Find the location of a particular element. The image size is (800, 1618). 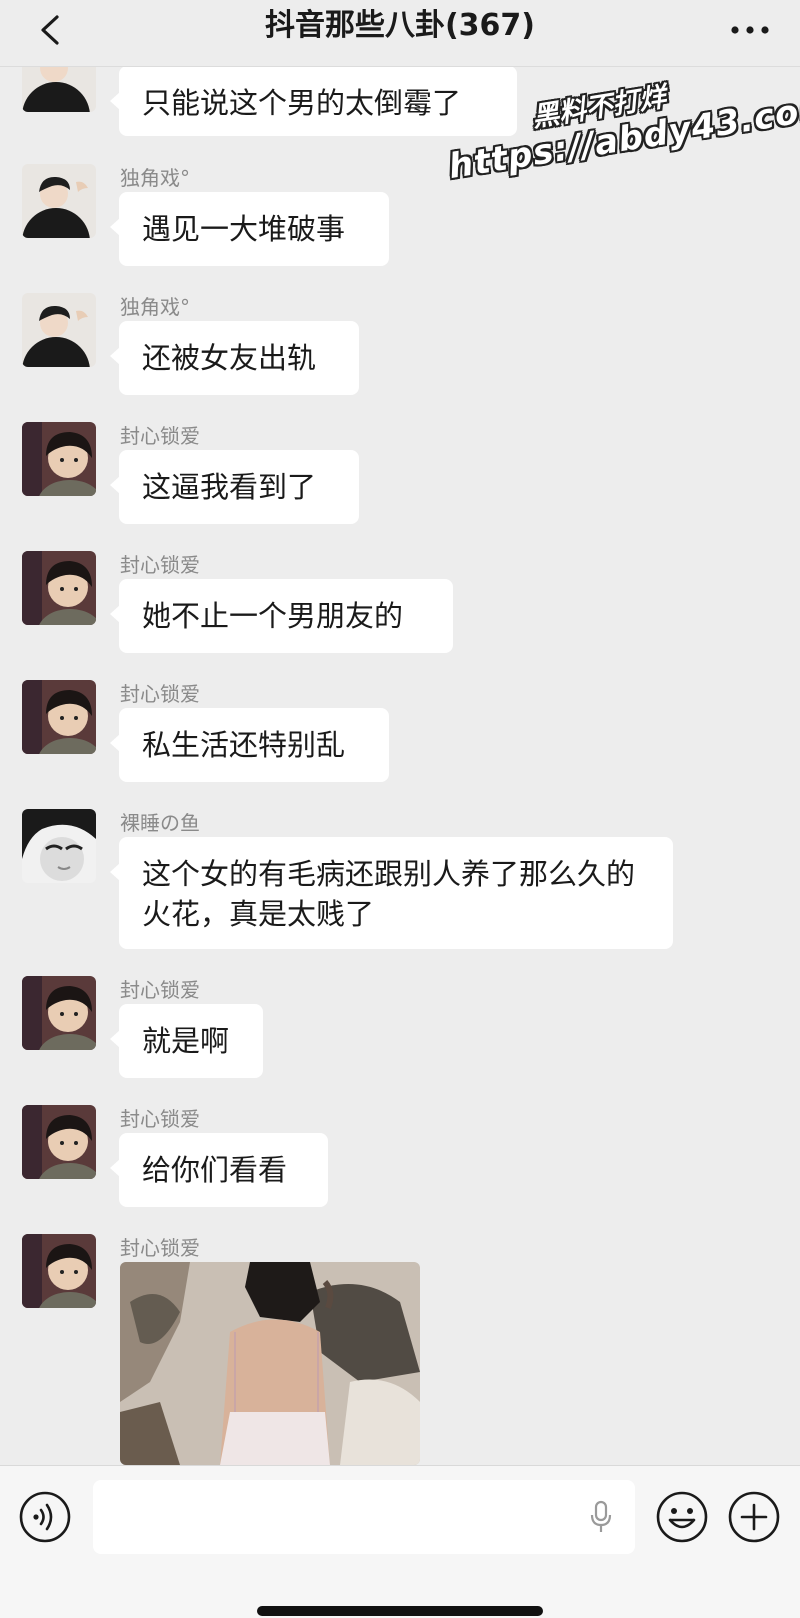

message-bubble: 遇见一大堆破事 is located at coordinates (249, 229).